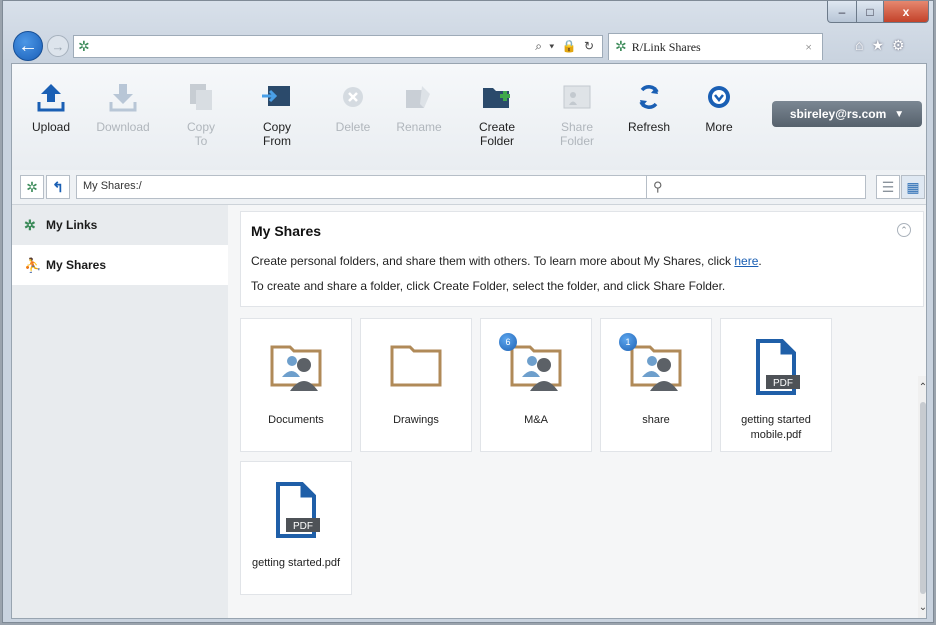  Describe the element at coordinates (296, 563) in the screenshot. I see `tile-label: getting started.pdf` at that location.